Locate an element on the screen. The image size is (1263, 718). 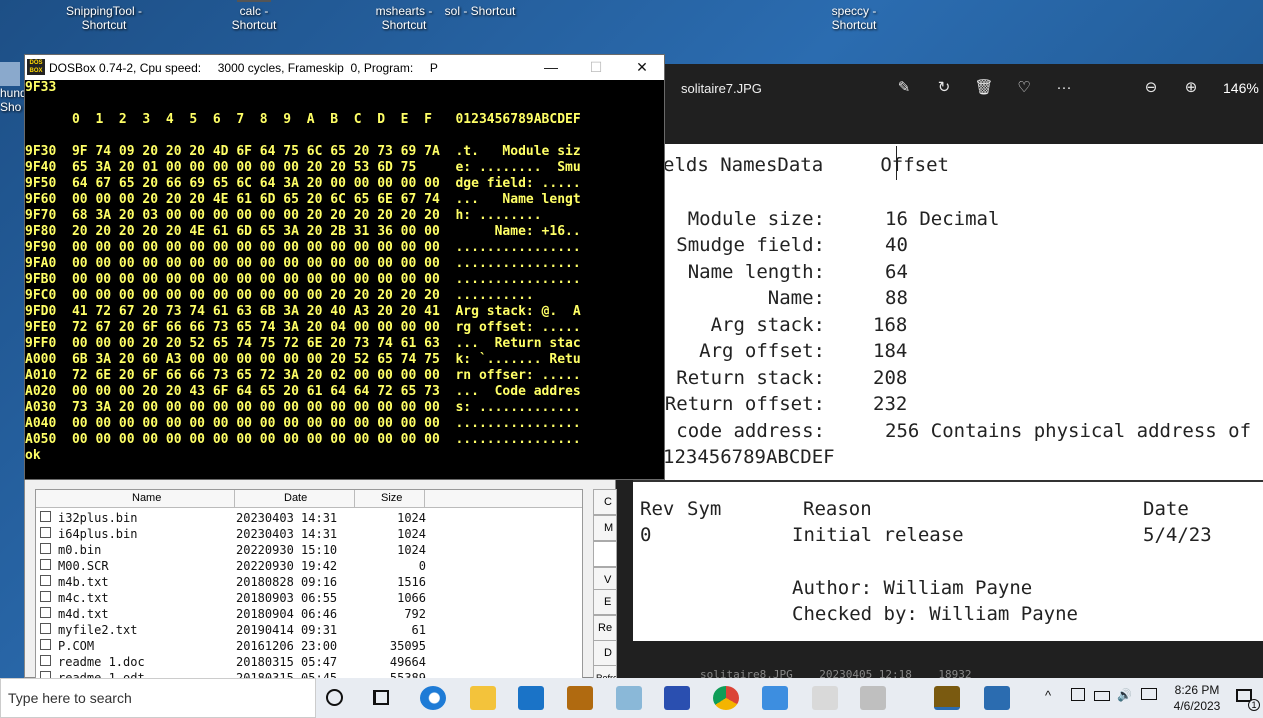
desktop-icon-sol: sol - Shortcut is located at coordinates (480, 9).